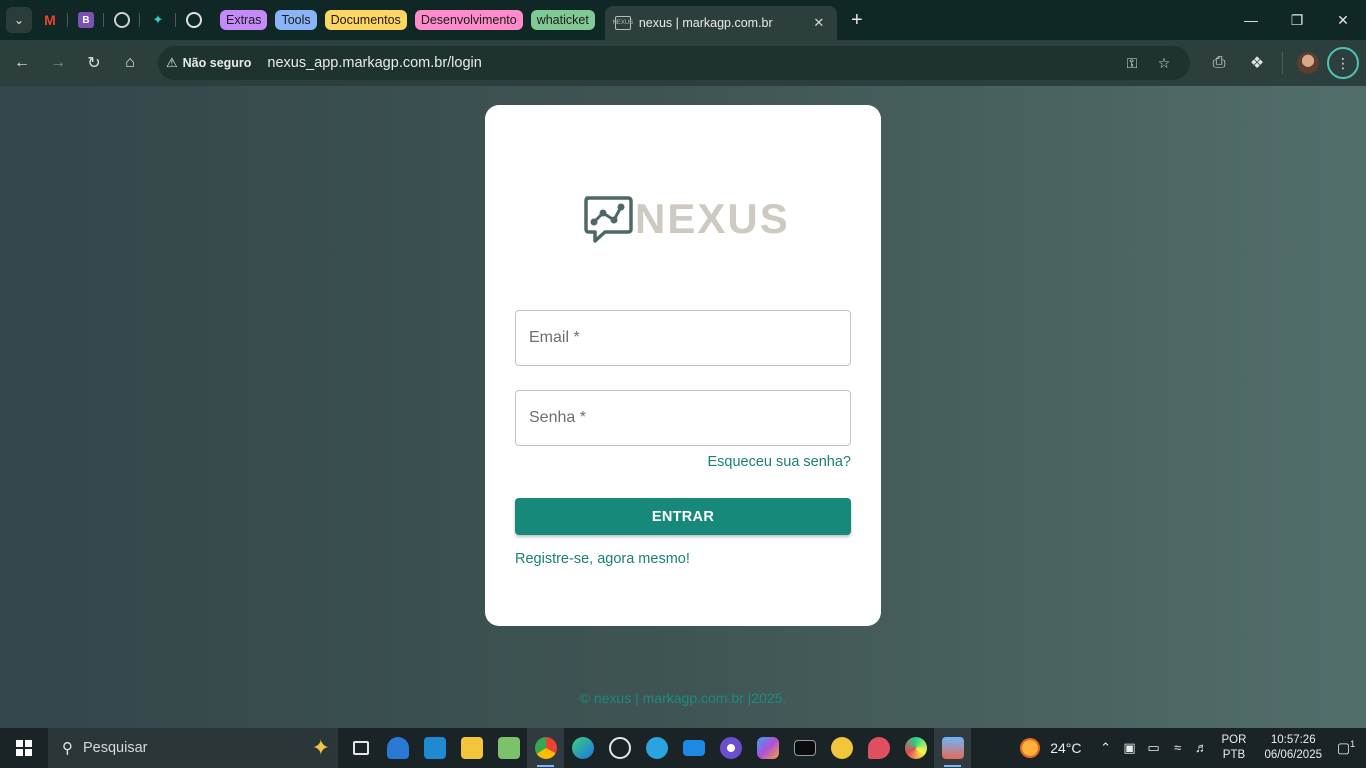  I want to click on taskbar-app-mail-icon, so click(693, 748).